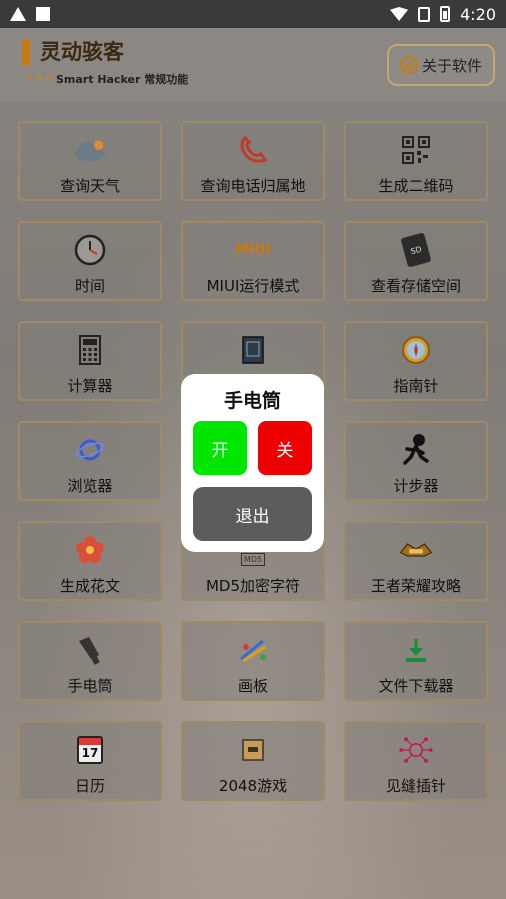 Image resolution: width=506 pixels, height=899 pixels. Describe the element at coordinates (285, 448) in the screenshot. I see `flashlight-off-button: 关` at that location.